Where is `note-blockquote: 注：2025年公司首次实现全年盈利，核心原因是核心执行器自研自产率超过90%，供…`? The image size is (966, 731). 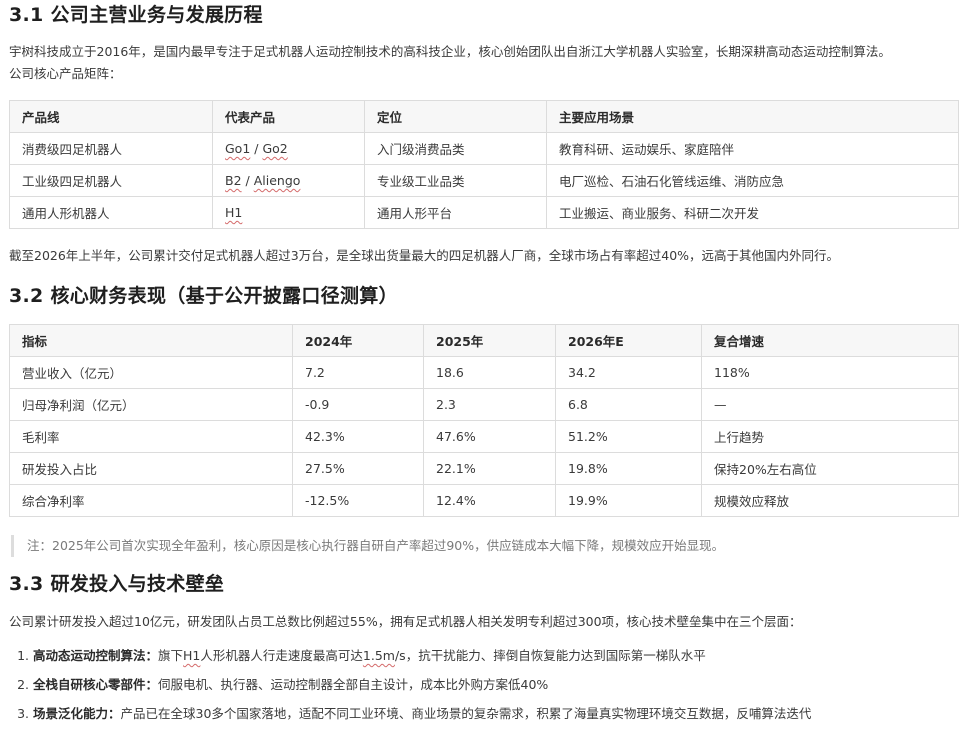
note-blockquote: 注：2025年公司首次实现全年盈利，核心原因是核心执行器自研自产率超过90%，供… is located at coordinates (484, 546).